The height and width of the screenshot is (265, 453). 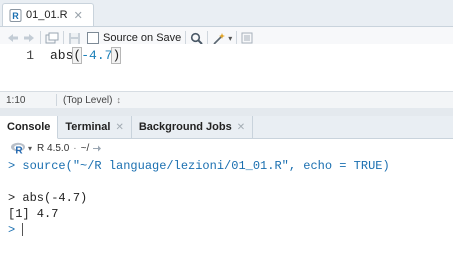 I want to click on console-result: [1] 4.7, so click(x=33, y=214).